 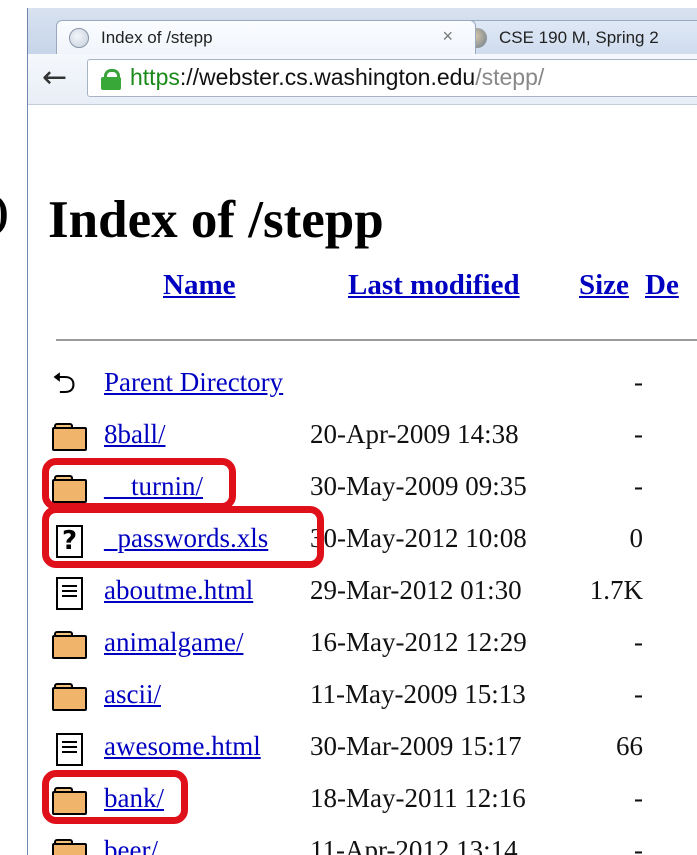 I want to click on list-item: awesome.html 30-Mar-2009 15:17 66, so click(x=362, y=753).